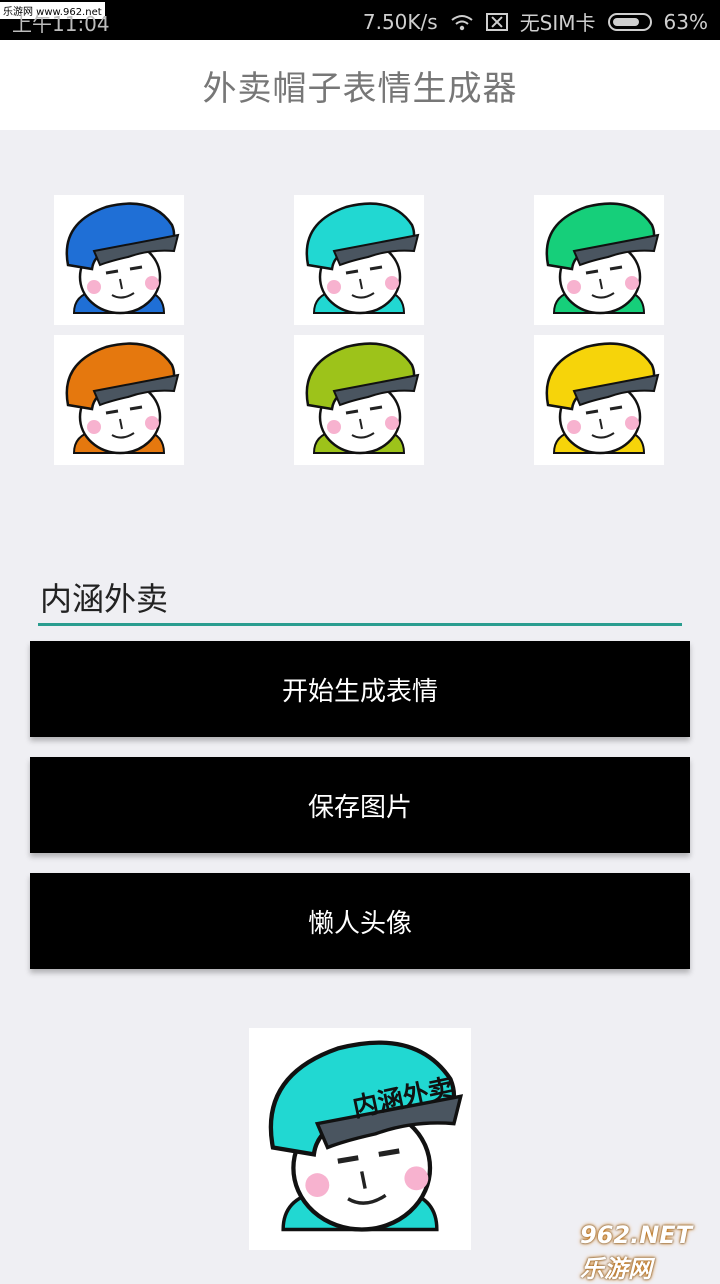  What do you see at coordinates (599, 400) in the screenshot?
I see `helmet-option-yellow` at bounding box center [599, 400].